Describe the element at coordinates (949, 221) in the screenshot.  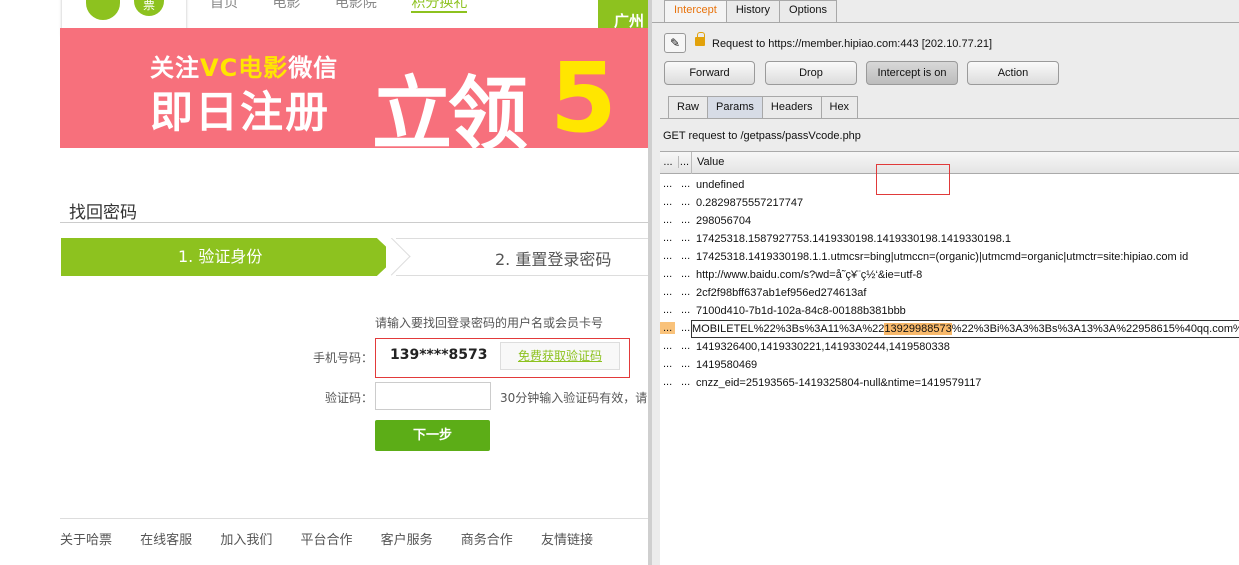
I see `table-row: ...... 298056704` at that location.